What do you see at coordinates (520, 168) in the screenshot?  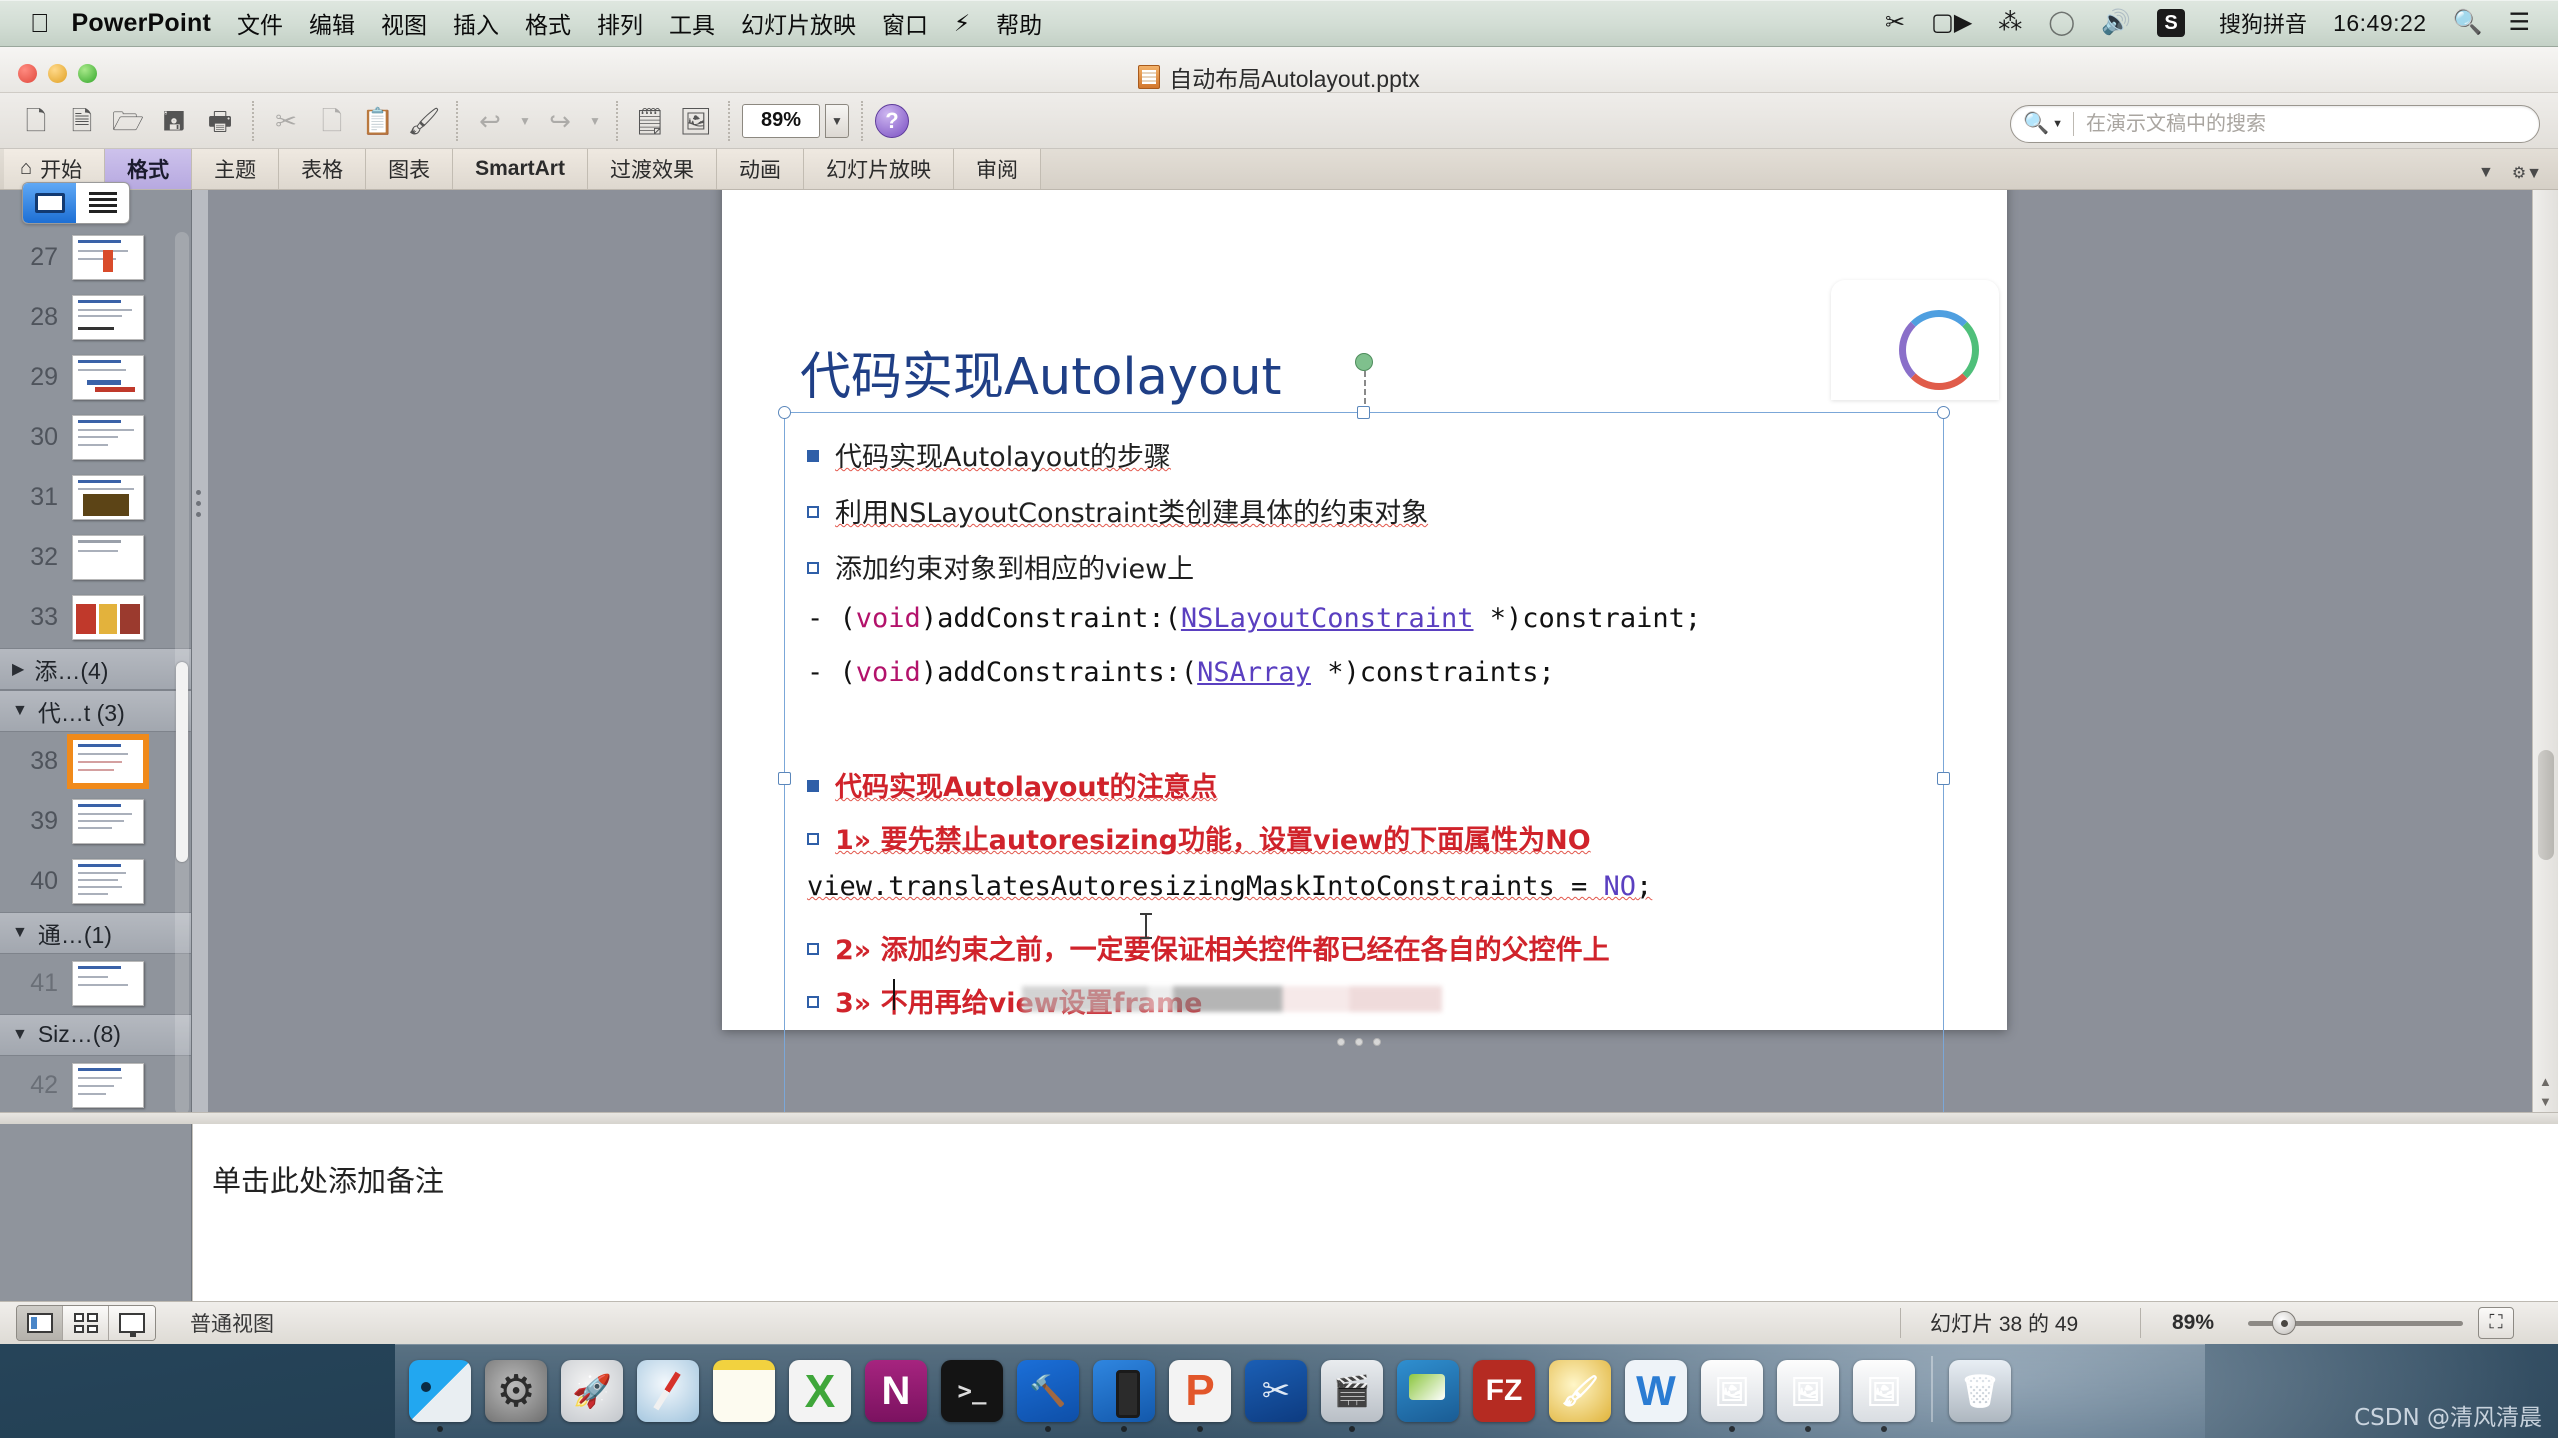 I see `tab-smartart: SmartArt` at bounding box center [520, 168].